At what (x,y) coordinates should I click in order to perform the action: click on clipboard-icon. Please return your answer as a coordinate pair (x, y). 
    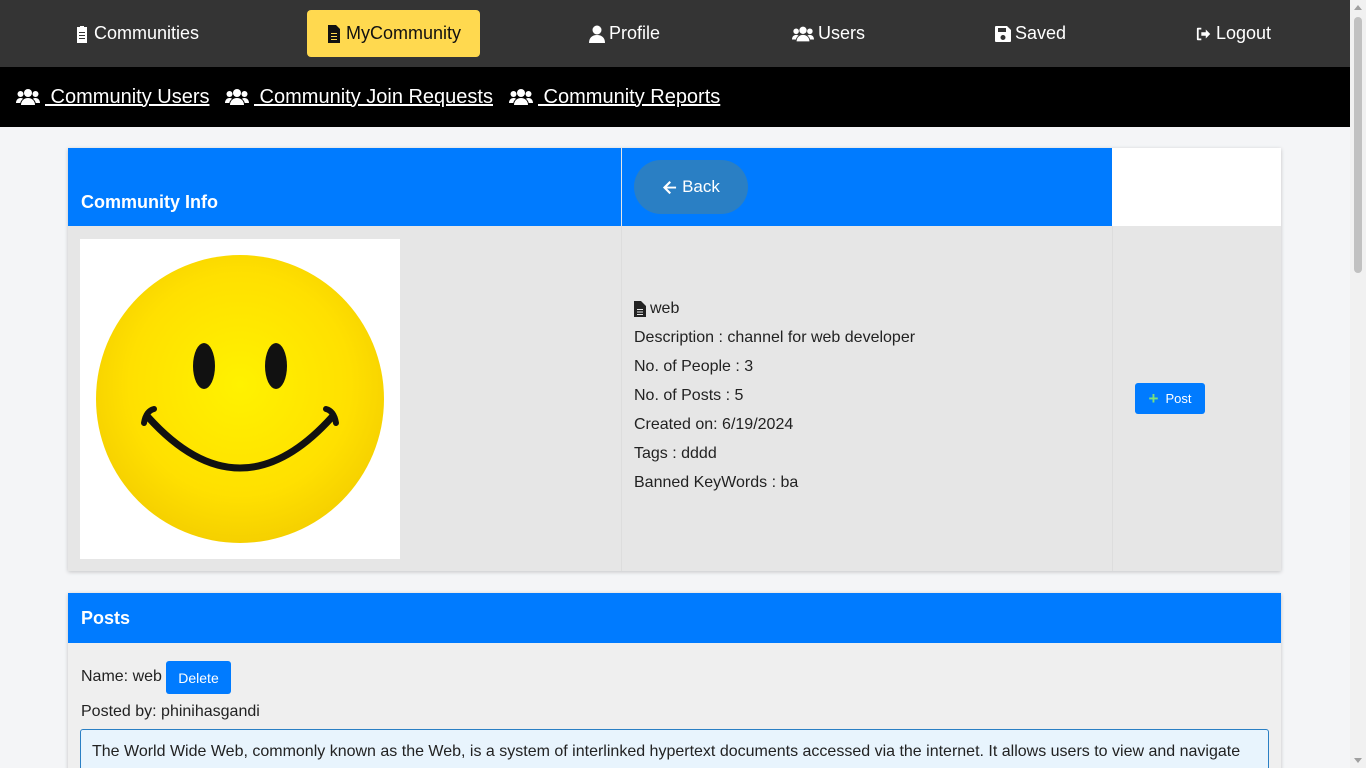
    Looking at the image, I should click on (82, 34).